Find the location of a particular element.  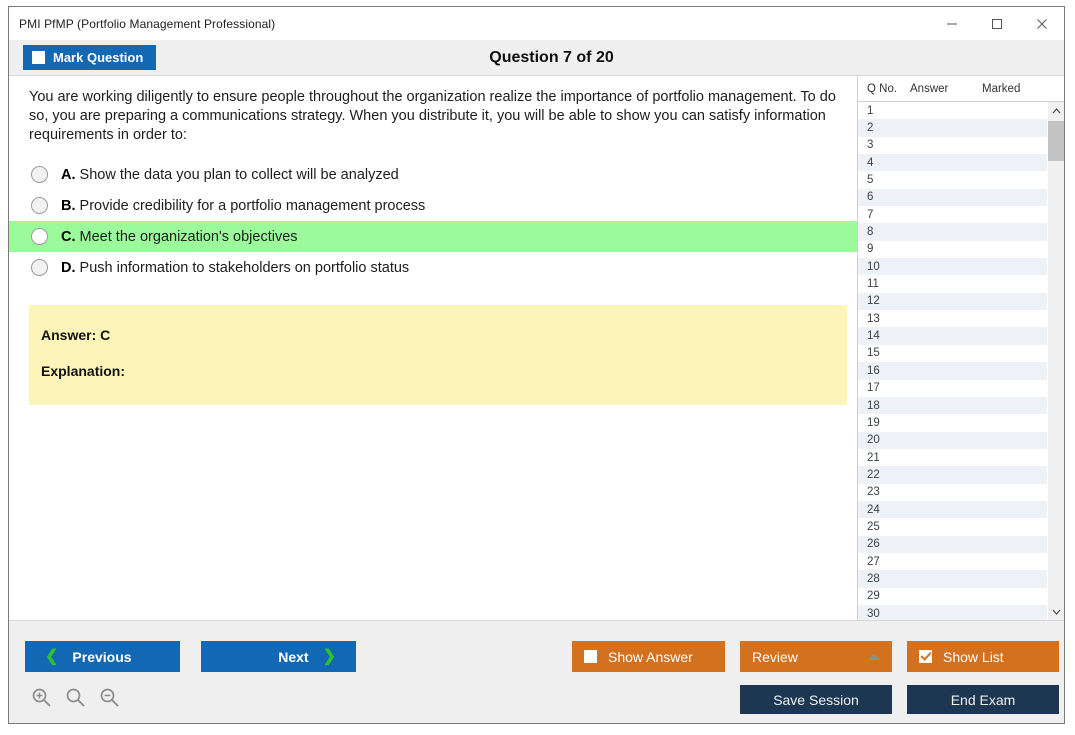

question-list-row: 25 is located at coordinates (952, 526).